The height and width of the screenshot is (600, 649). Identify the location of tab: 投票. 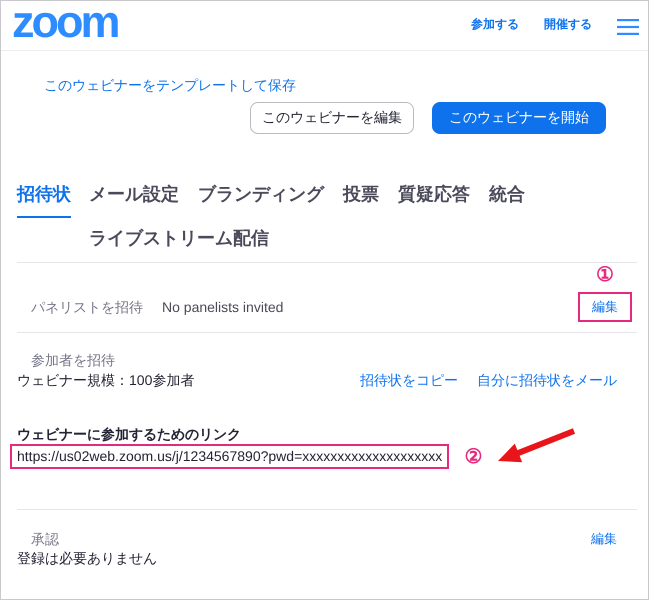
(361, 200).